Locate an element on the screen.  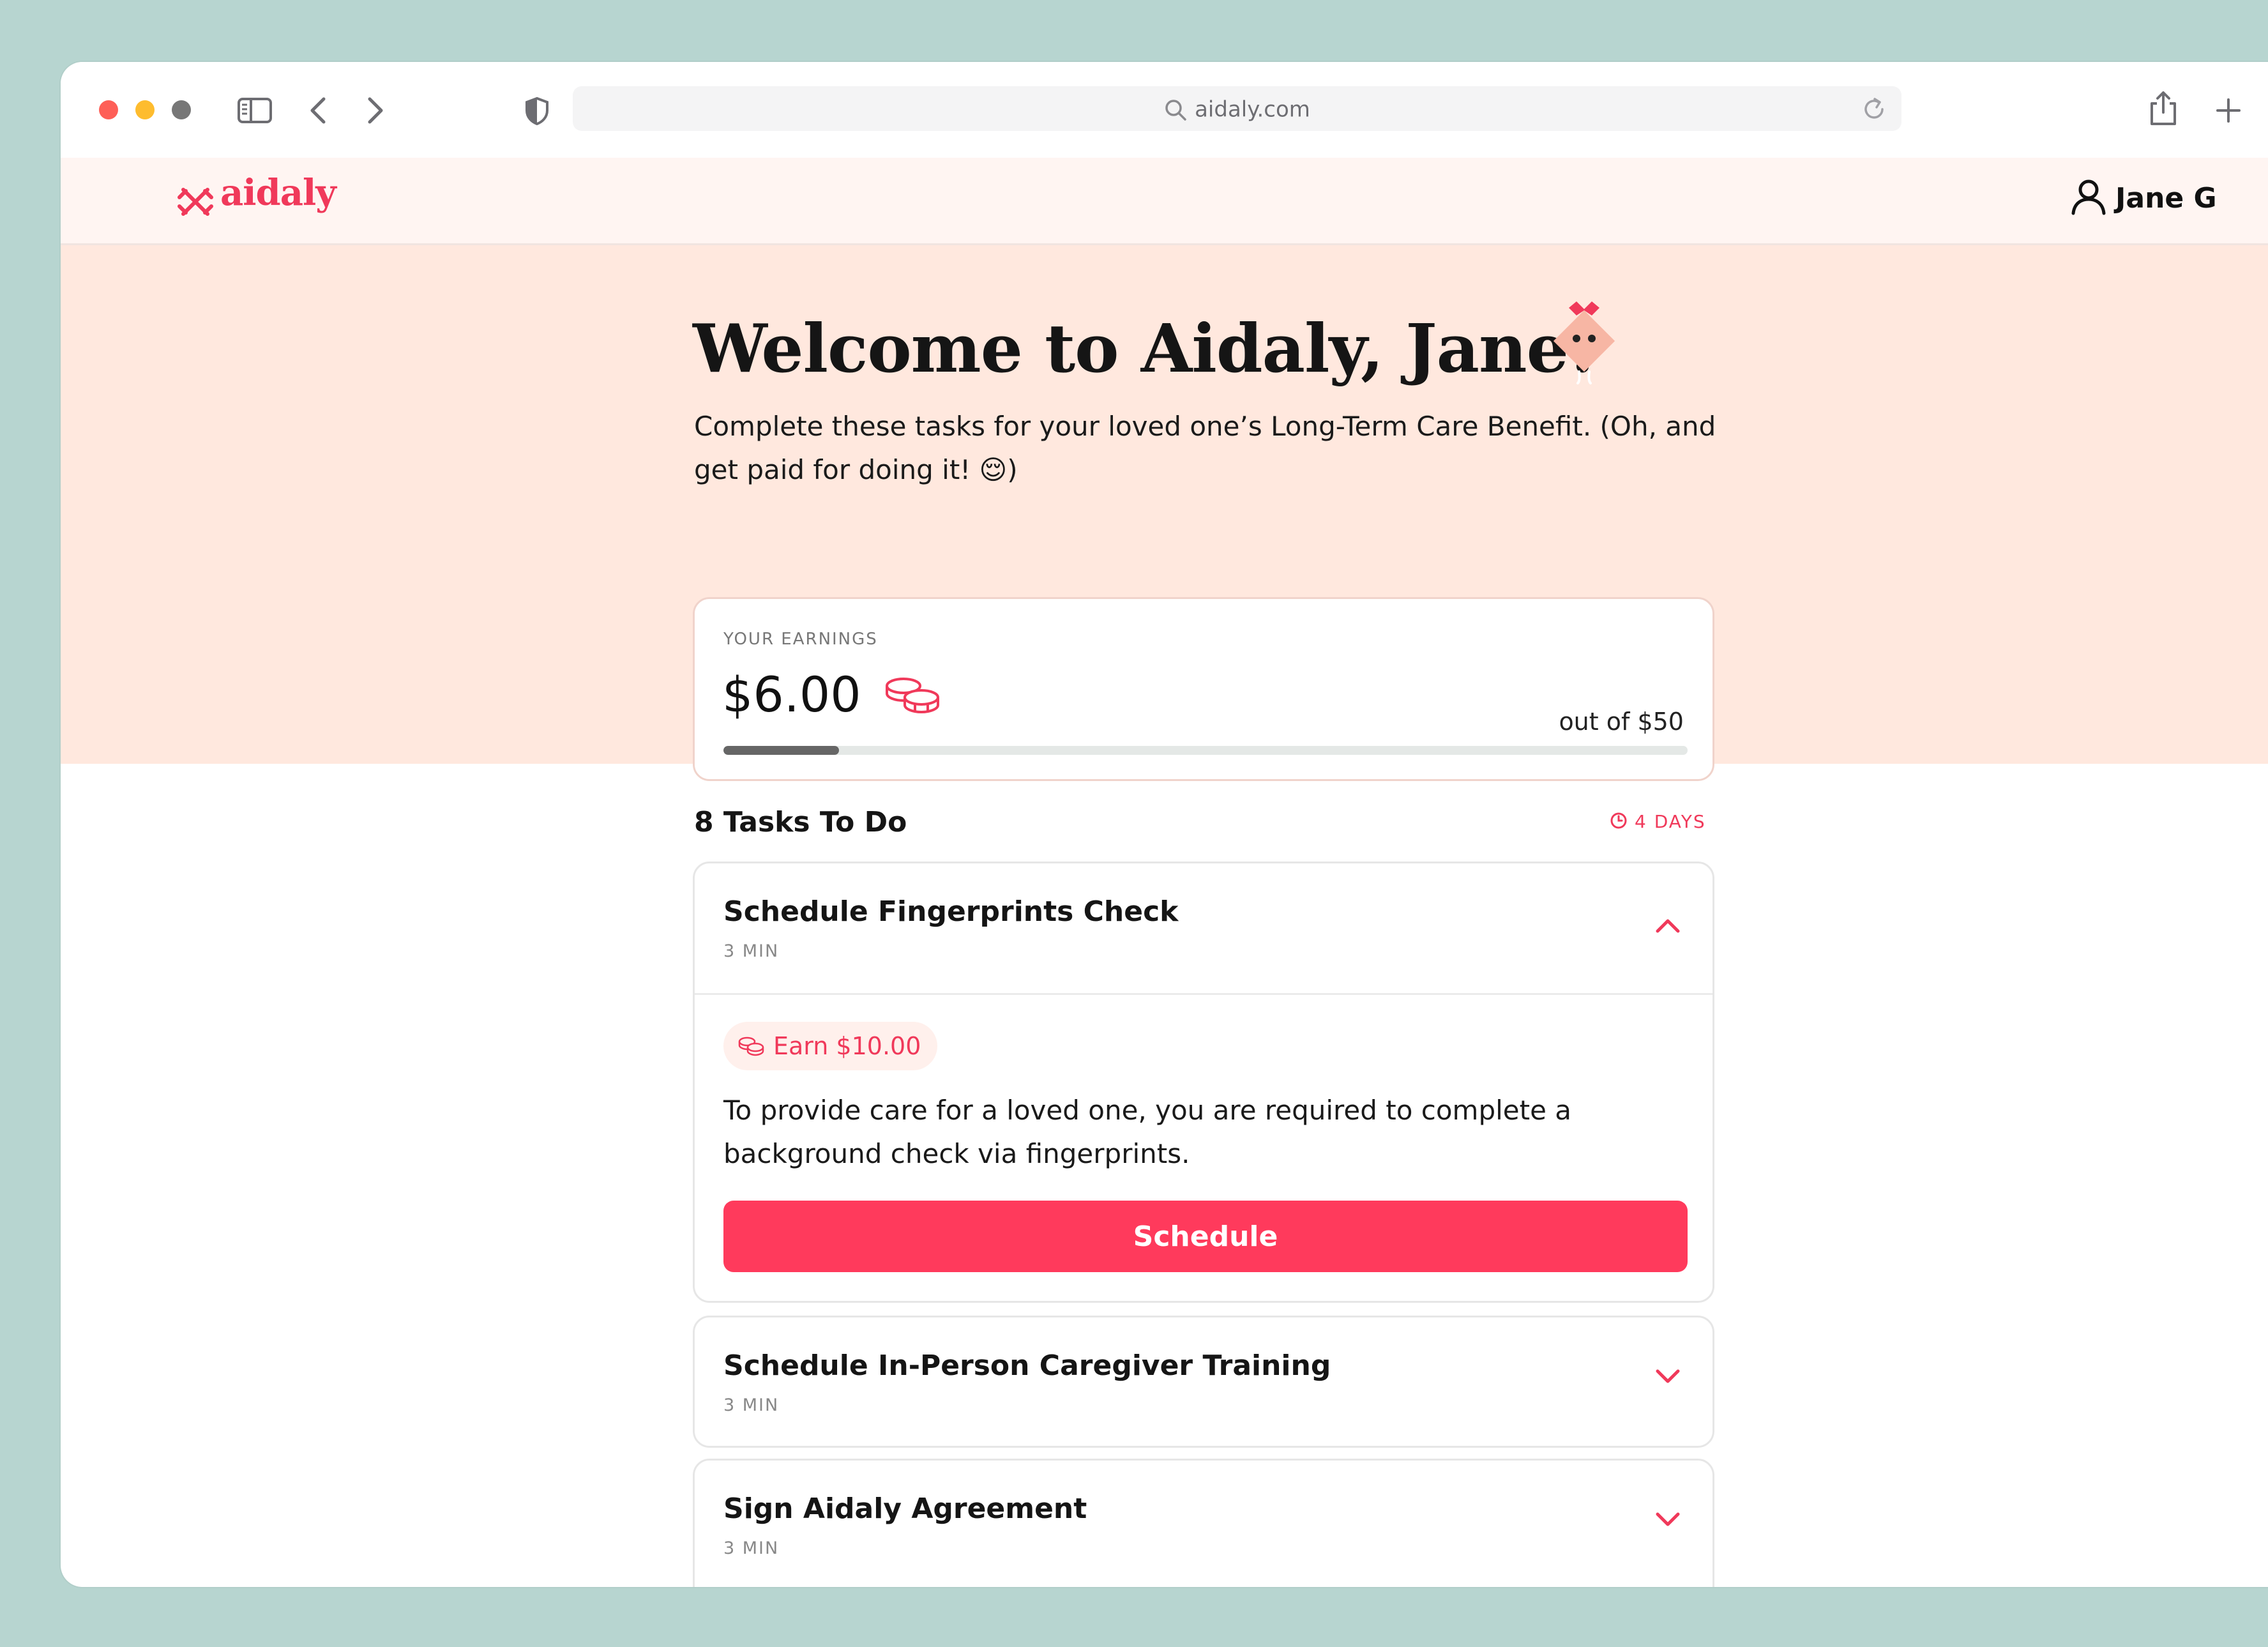
task-title: Schedule Fingerprints Check is located at coordinates (951, 912).